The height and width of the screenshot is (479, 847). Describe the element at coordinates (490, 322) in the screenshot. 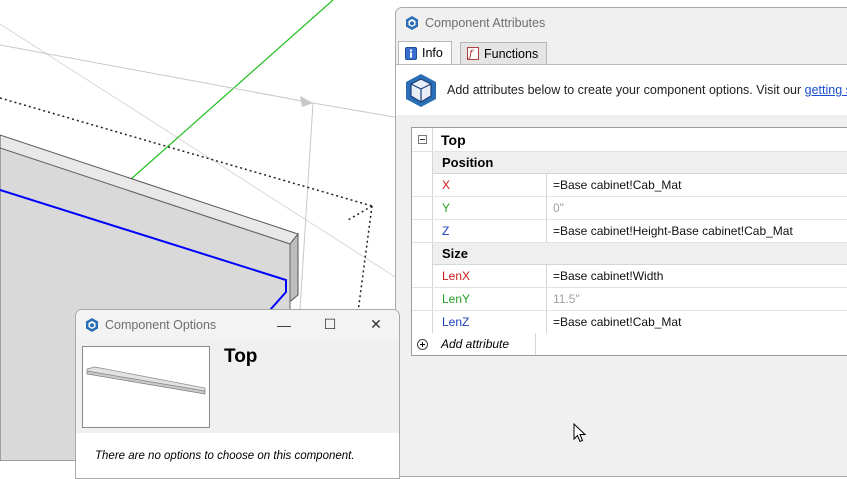

I see `attribute-name: LenZ` at that location.